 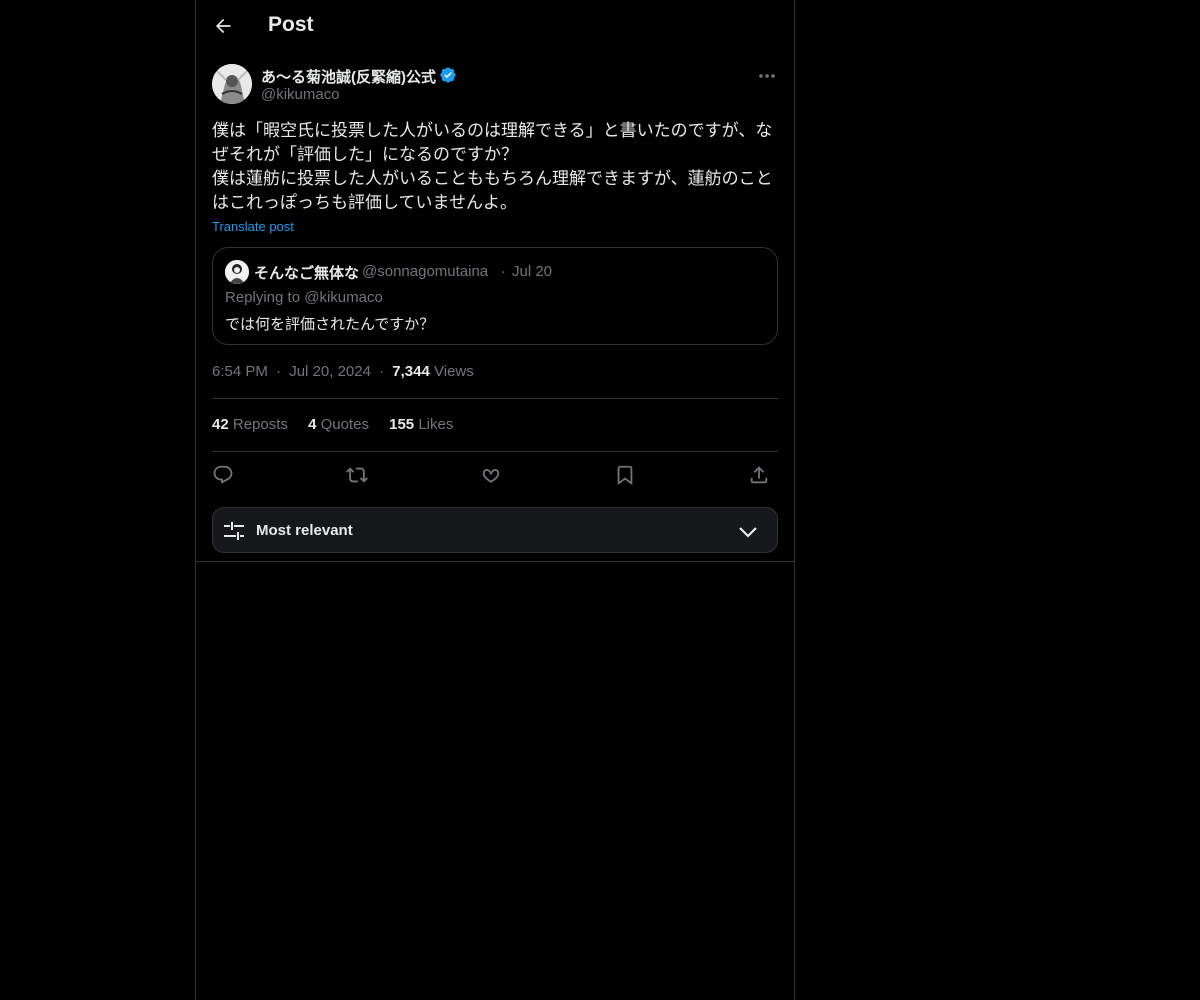 What do you see at coordinates (365, 155) in the screenshot?
I see `post-text-line: ぜそれが「評価した」になるのですか？` at bounding box center [365, 155].